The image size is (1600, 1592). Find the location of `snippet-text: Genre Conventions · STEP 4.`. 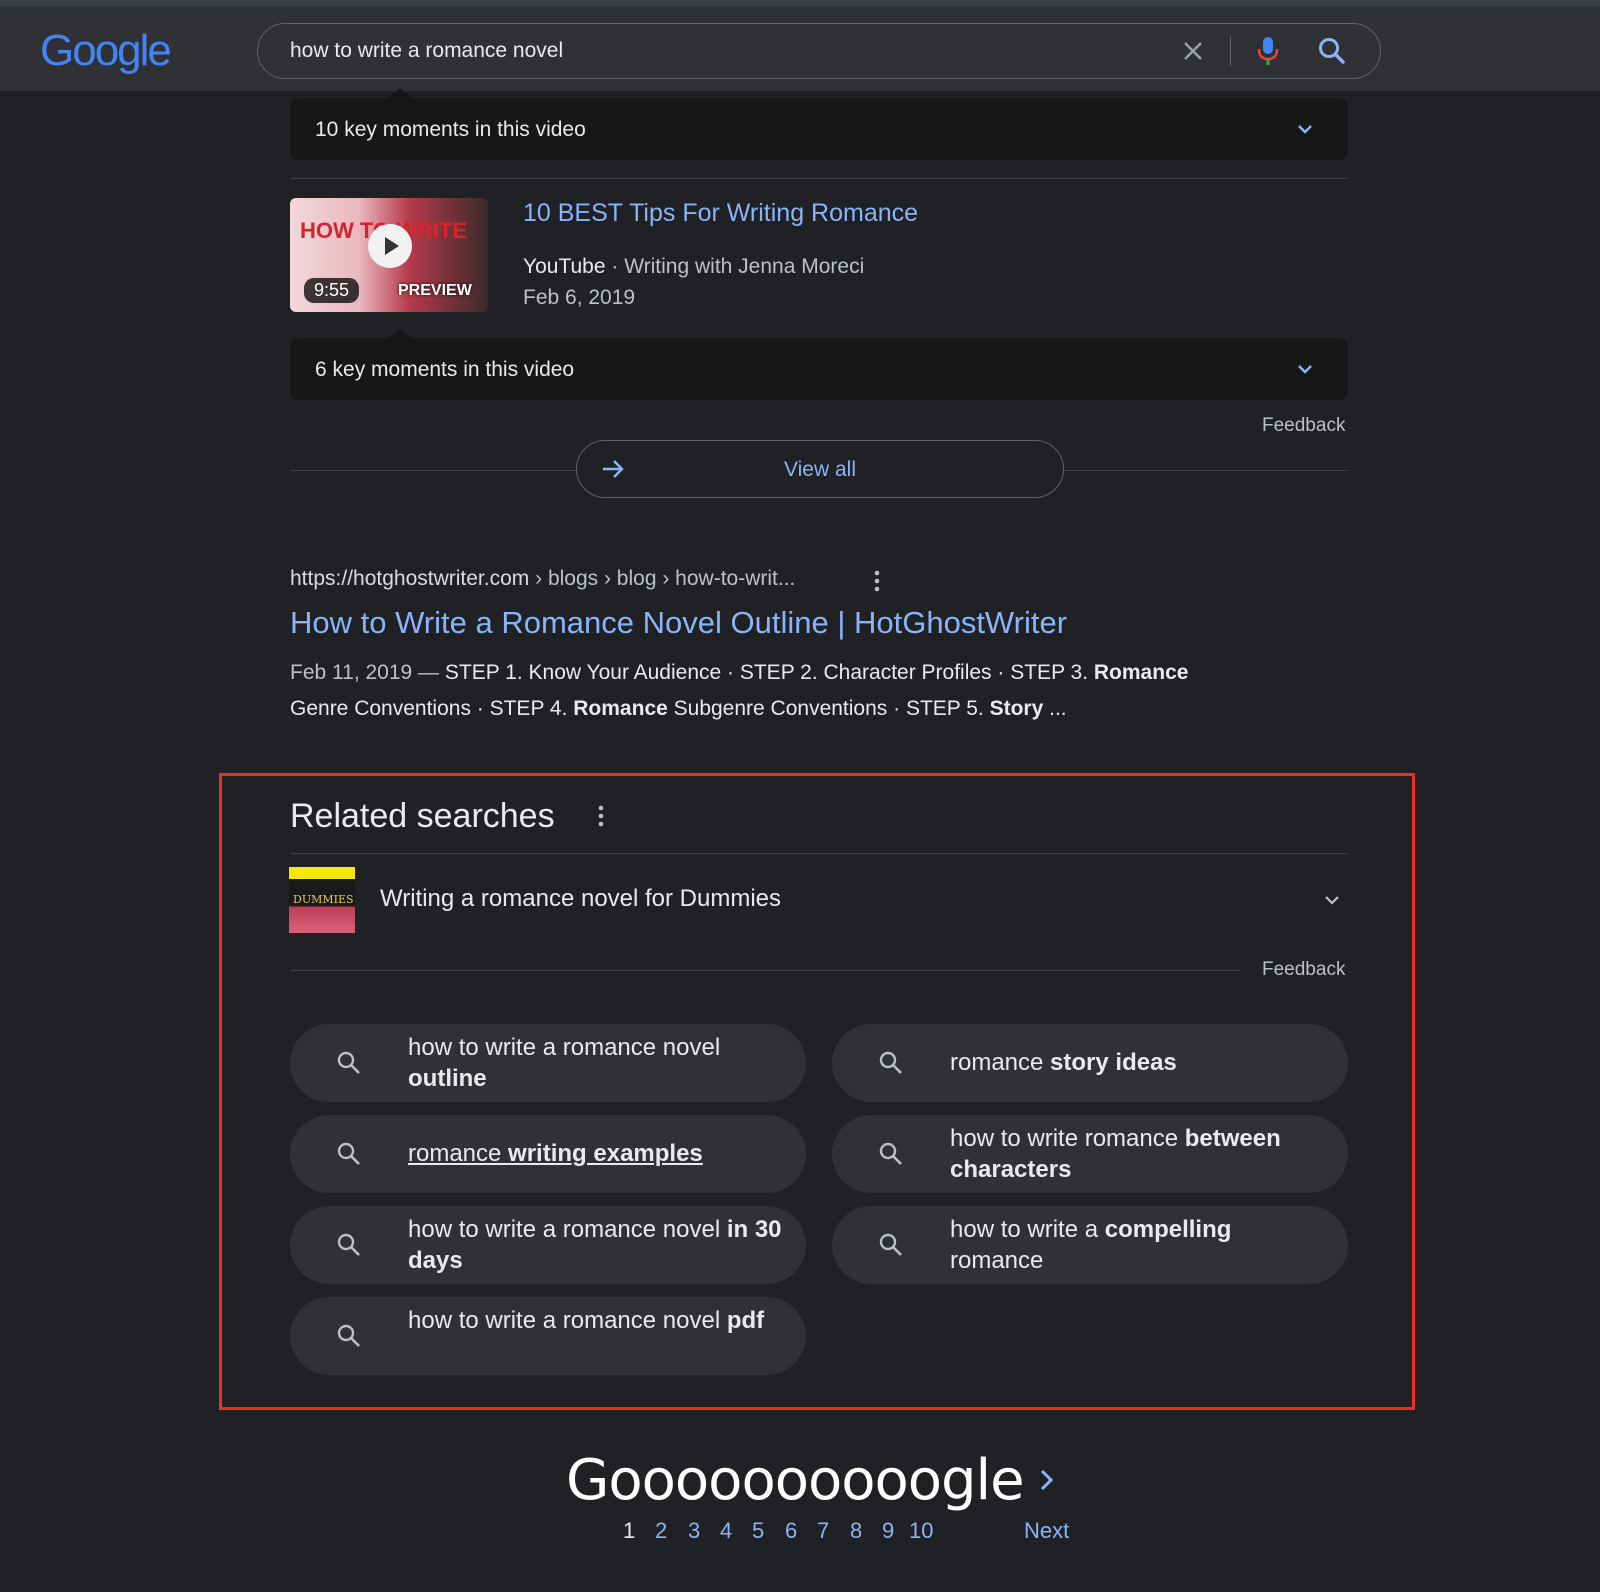

snippet-text: Genre Conventions · STEP 4. is located at coordinates (432, 708).